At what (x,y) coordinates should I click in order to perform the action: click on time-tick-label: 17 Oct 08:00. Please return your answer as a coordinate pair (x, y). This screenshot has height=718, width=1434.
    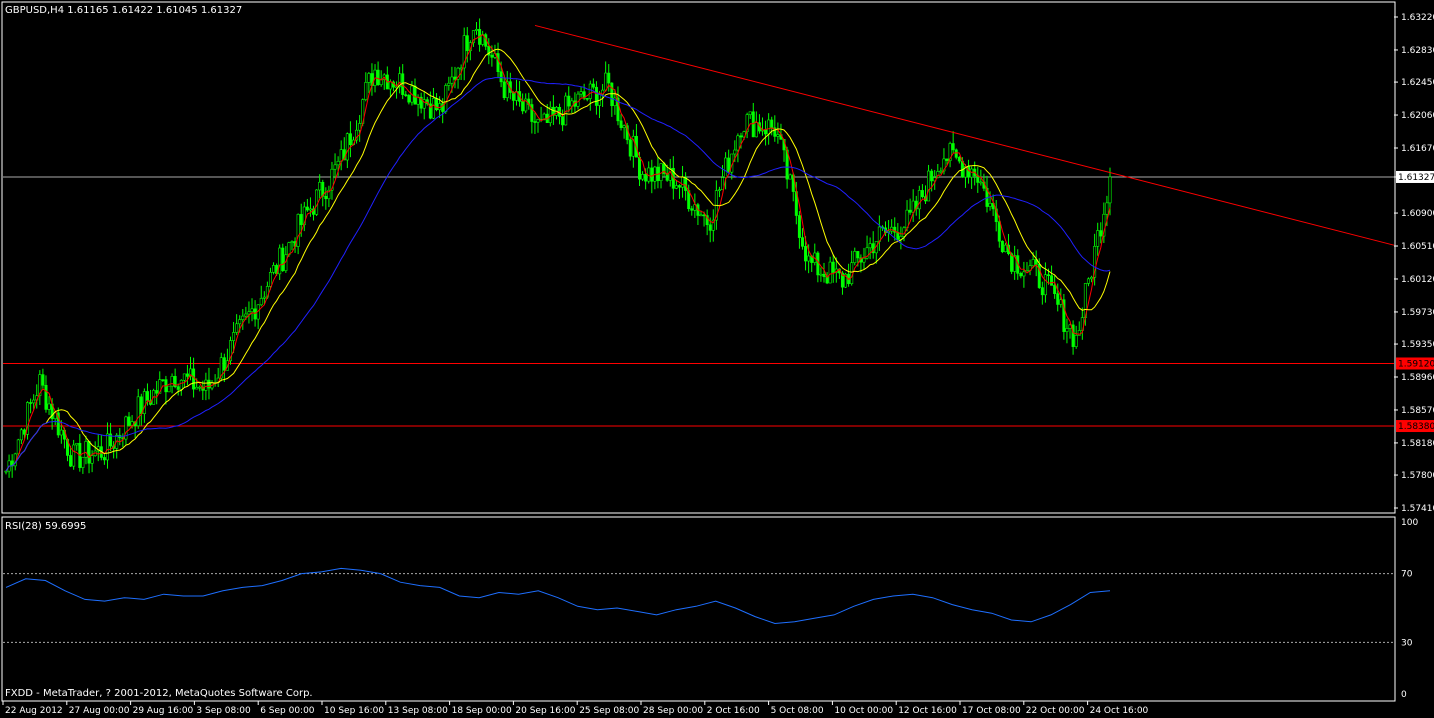
    Looking at the image, I should click on (991, 711).